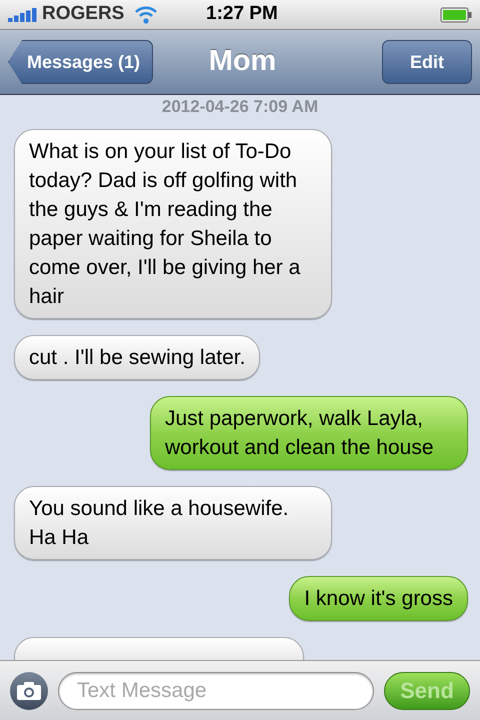  I want to click on timestamp: 2012-04-26 7:09 AM, so click(240, 107).